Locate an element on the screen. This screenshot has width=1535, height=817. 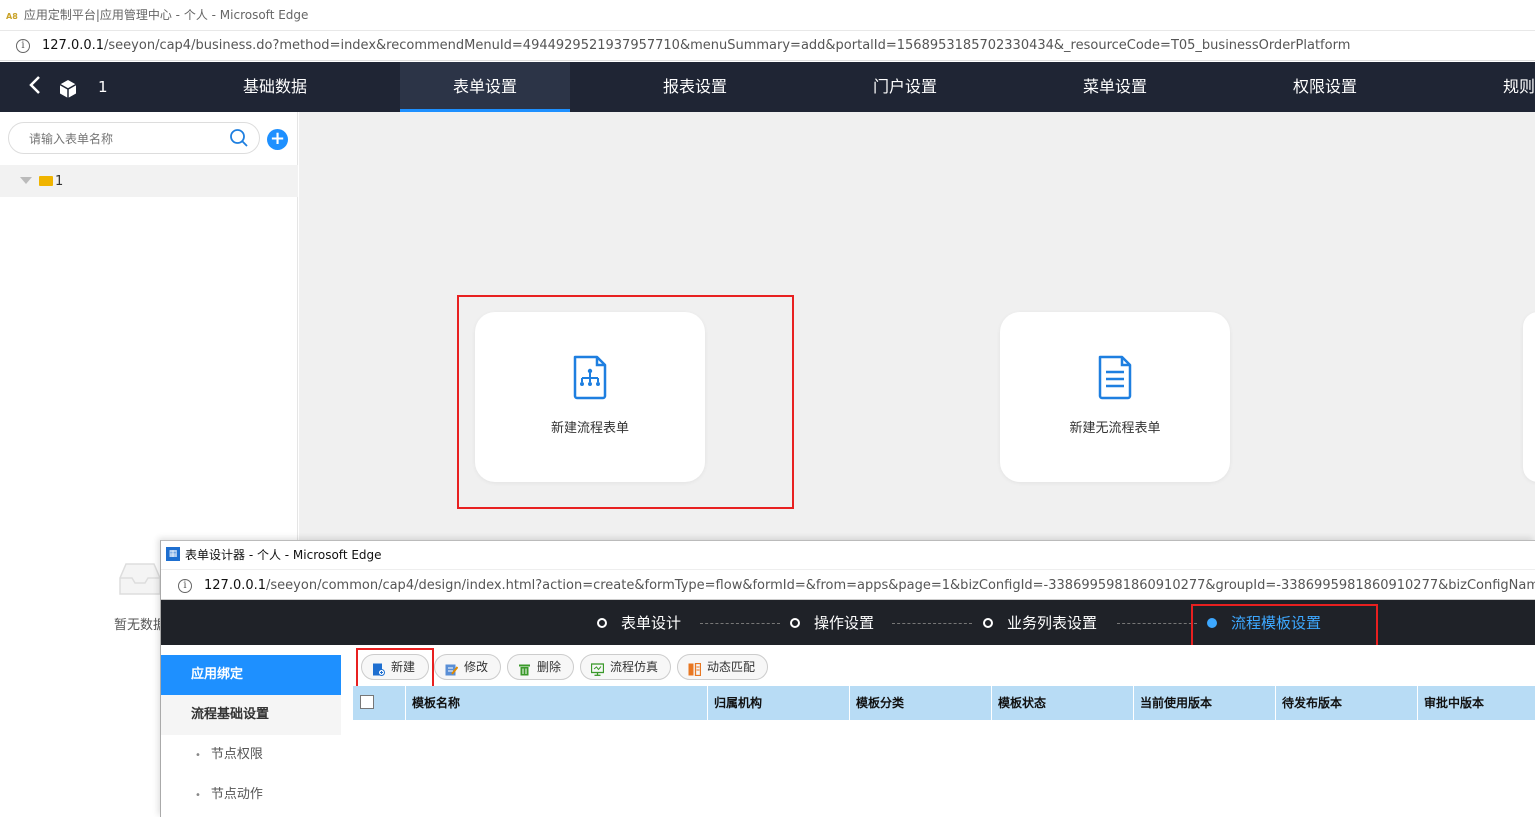
back-arrow-icon is located at coordinates (38, 87).